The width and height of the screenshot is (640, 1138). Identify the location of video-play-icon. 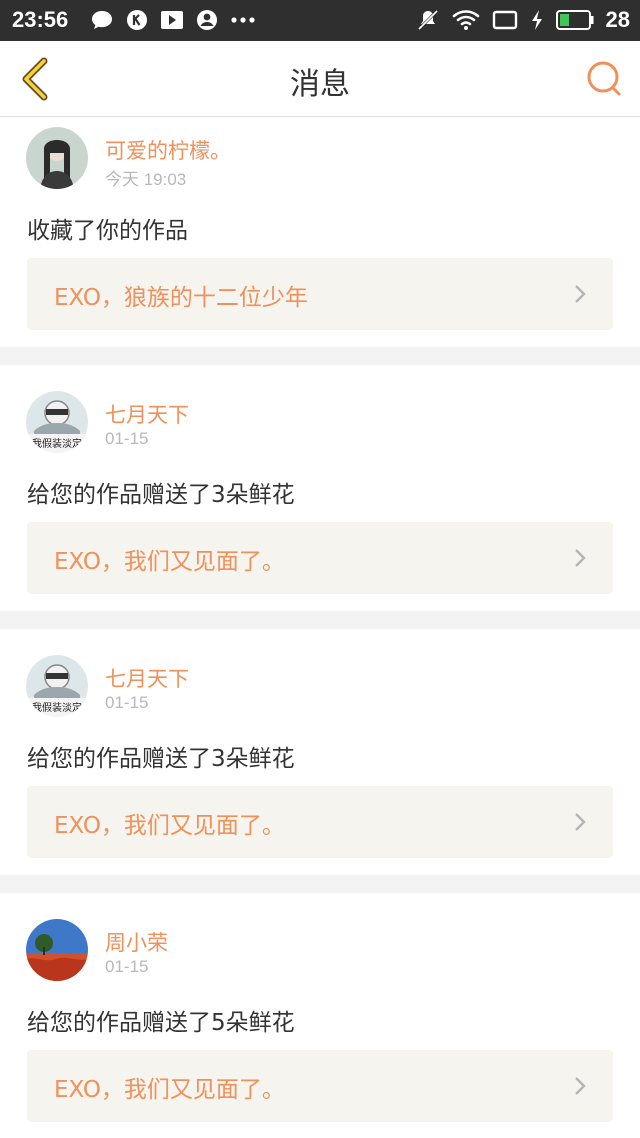
(172, 20).